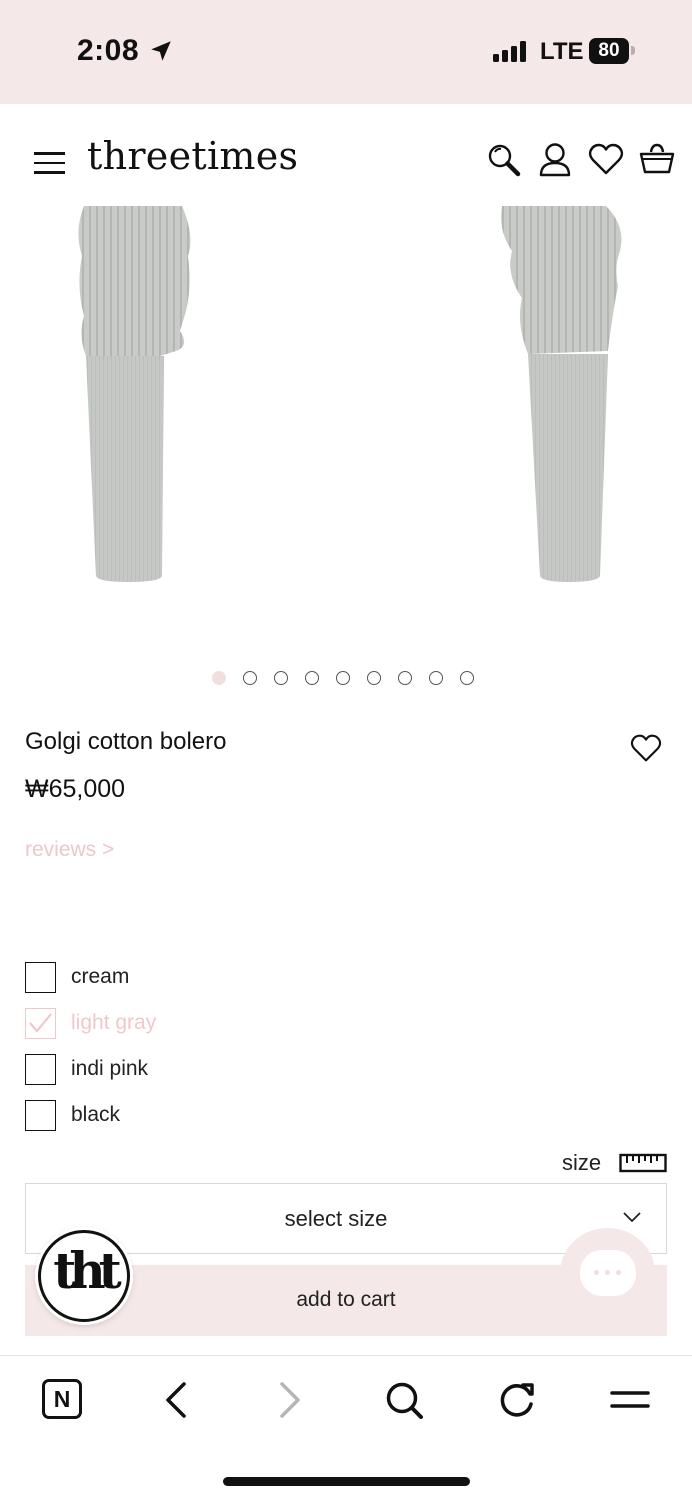 This screenshot has width=692, height=1500. Describe the element at coordinates (346, 1427) in the screenshot. I see `browser-toolbar: N` at that location.